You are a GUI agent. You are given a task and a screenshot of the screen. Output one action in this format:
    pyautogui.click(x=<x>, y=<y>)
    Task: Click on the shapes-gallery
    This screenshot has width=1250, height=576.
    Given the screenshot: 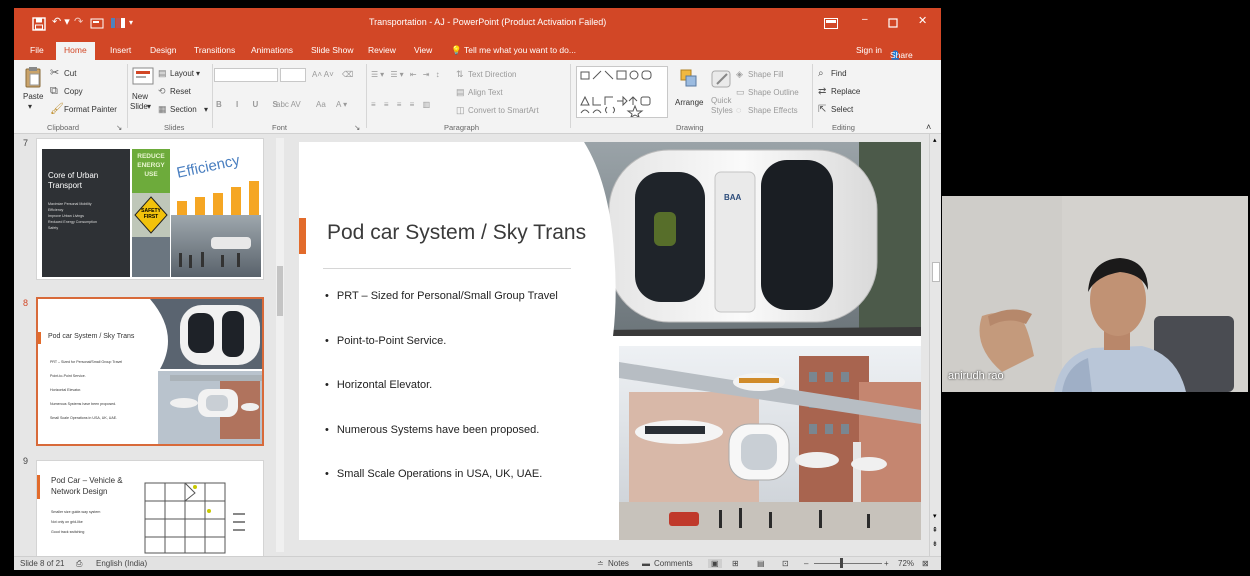 What is the action you would take?
    pyautogui.click(x=622, y=92)
    